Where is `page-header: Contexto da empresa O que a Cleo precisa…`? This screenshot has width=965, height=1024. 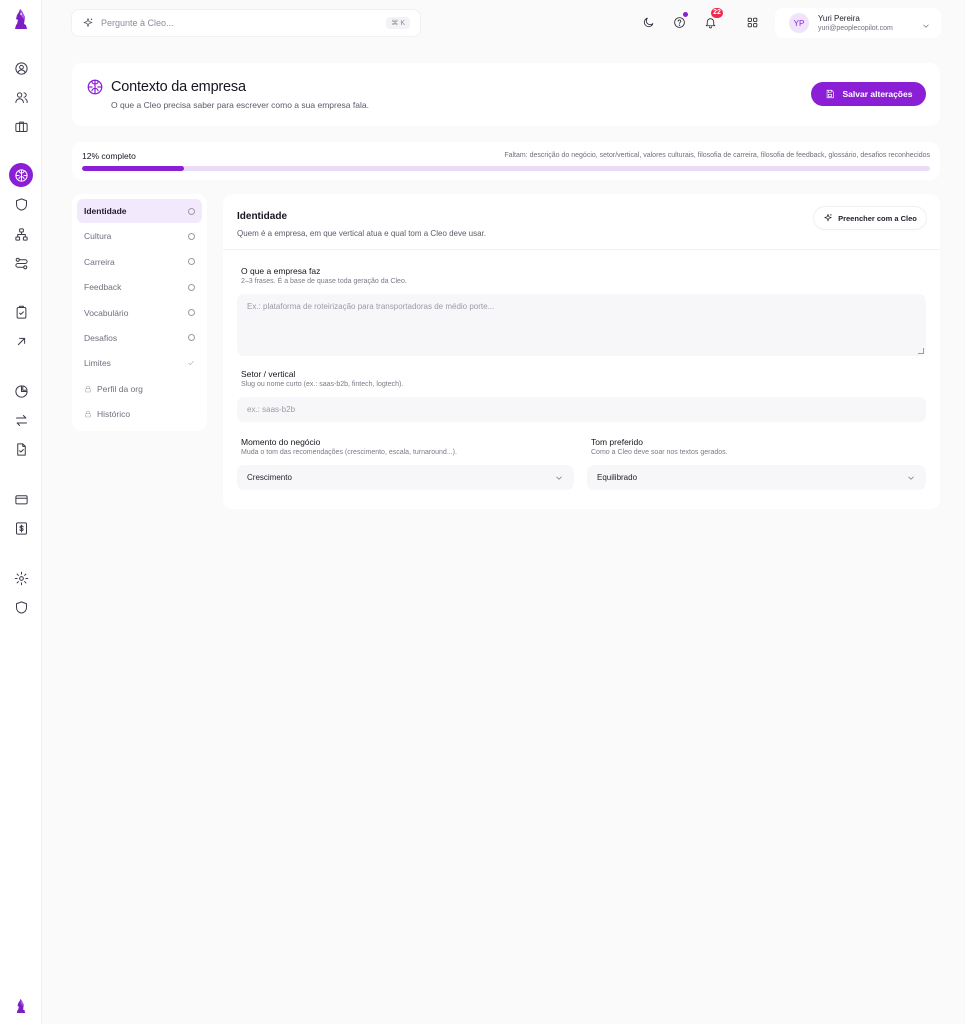 page-header: Contexto da empresa O que a Cleo precisa… is located at coordinates (506, 94).